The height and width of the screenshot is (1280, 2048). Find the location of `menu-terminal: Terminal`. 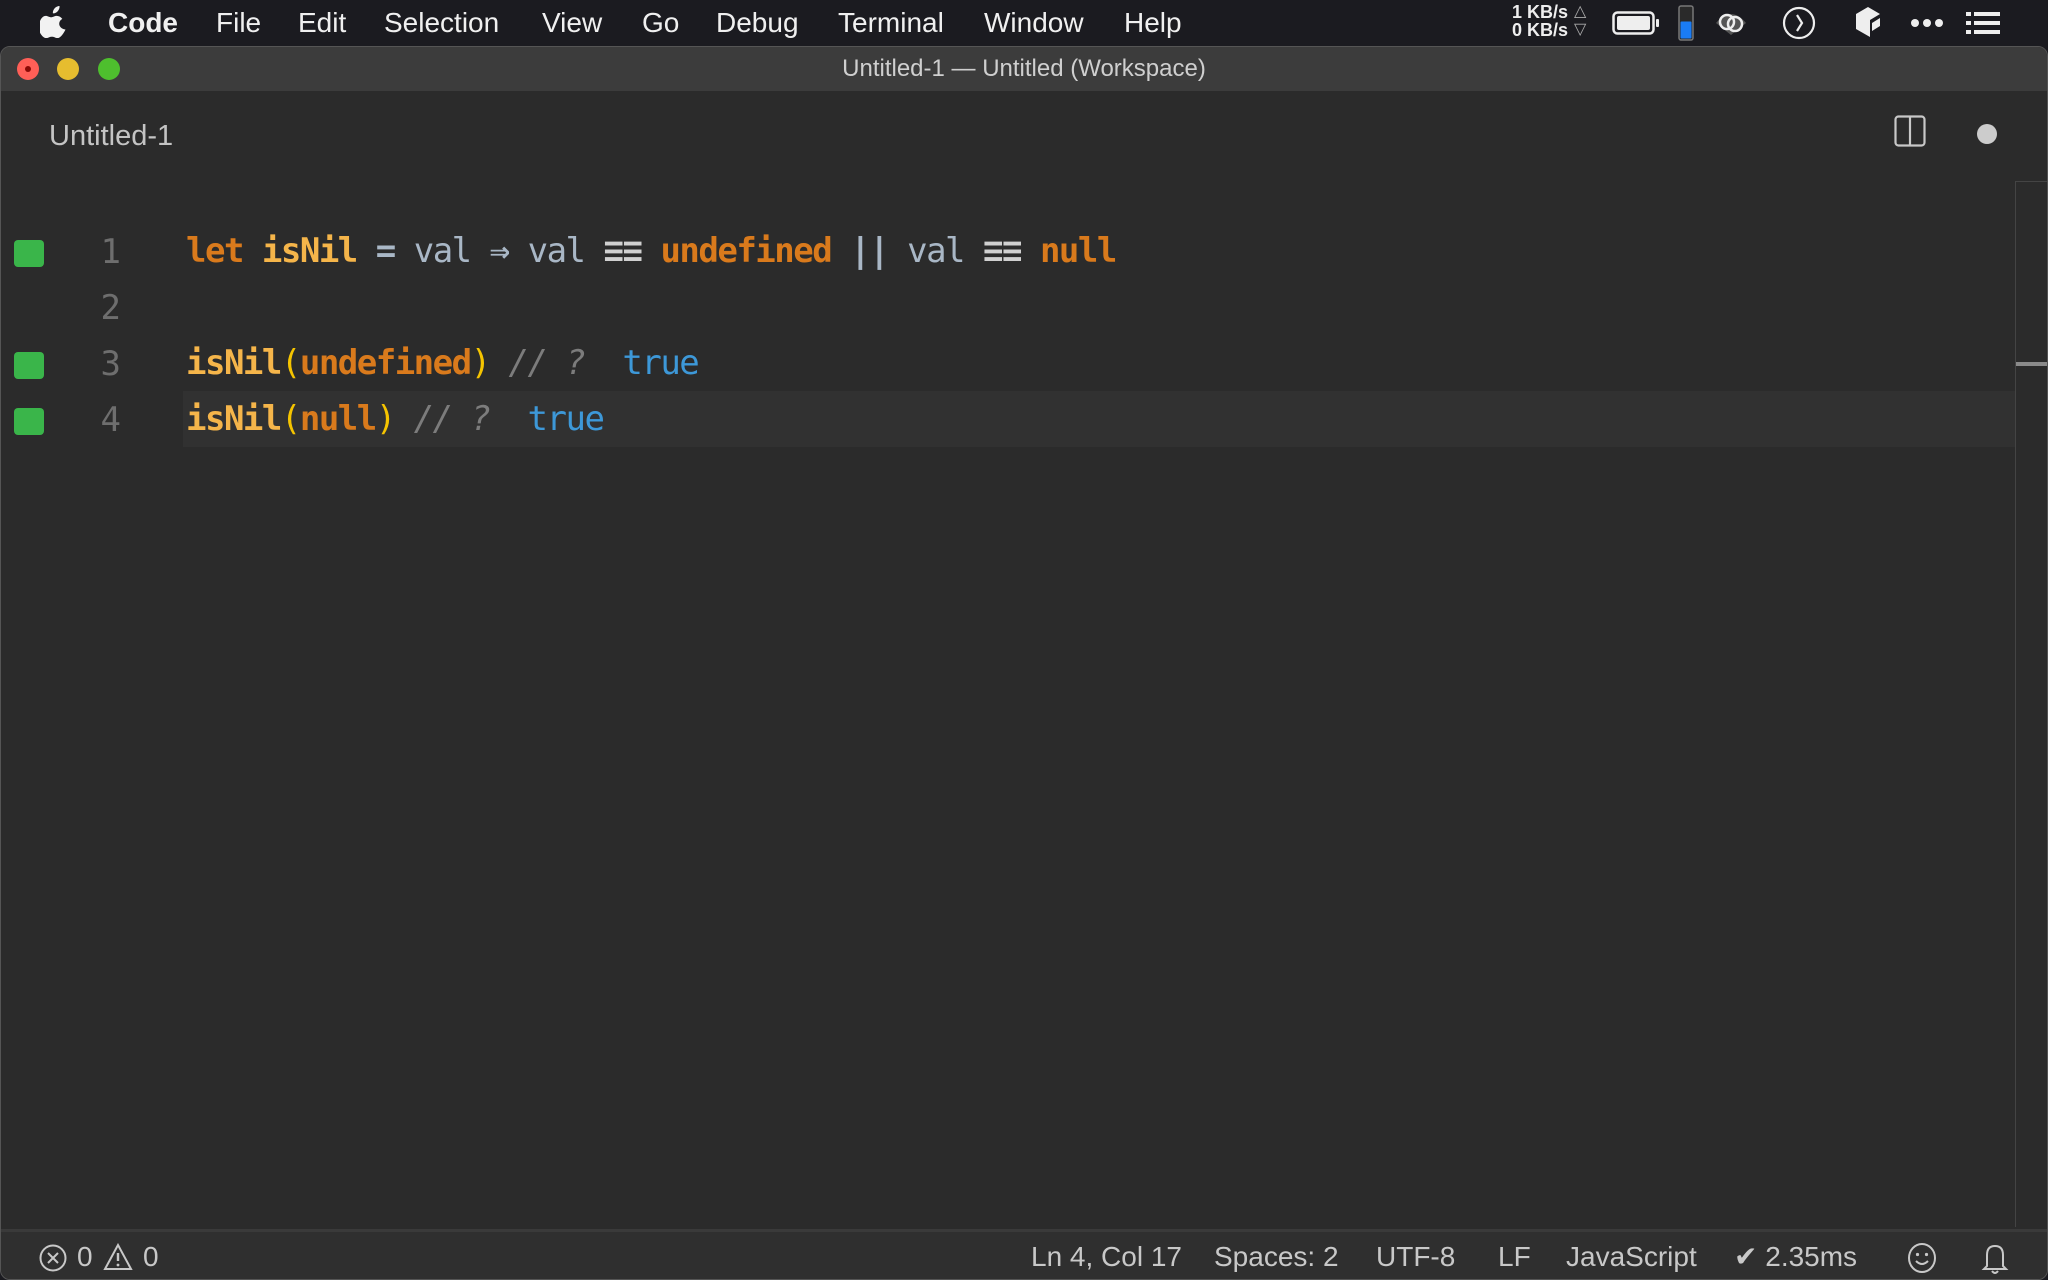

menu-terminal: Terminal is located at coordinates (891, 23).